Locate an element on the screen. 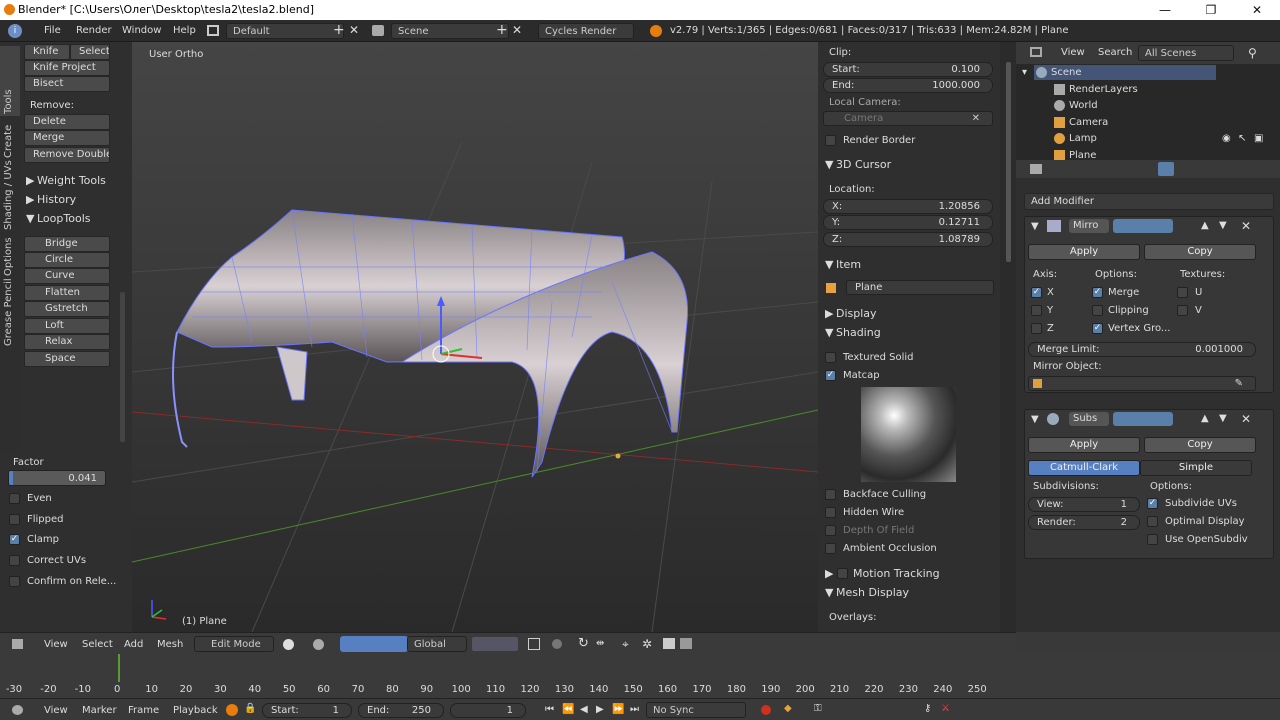 The height and width of the screenshot is (720, 1280). vertex-groups-checkbox: ✓ is located at coordinates (1097, 328).